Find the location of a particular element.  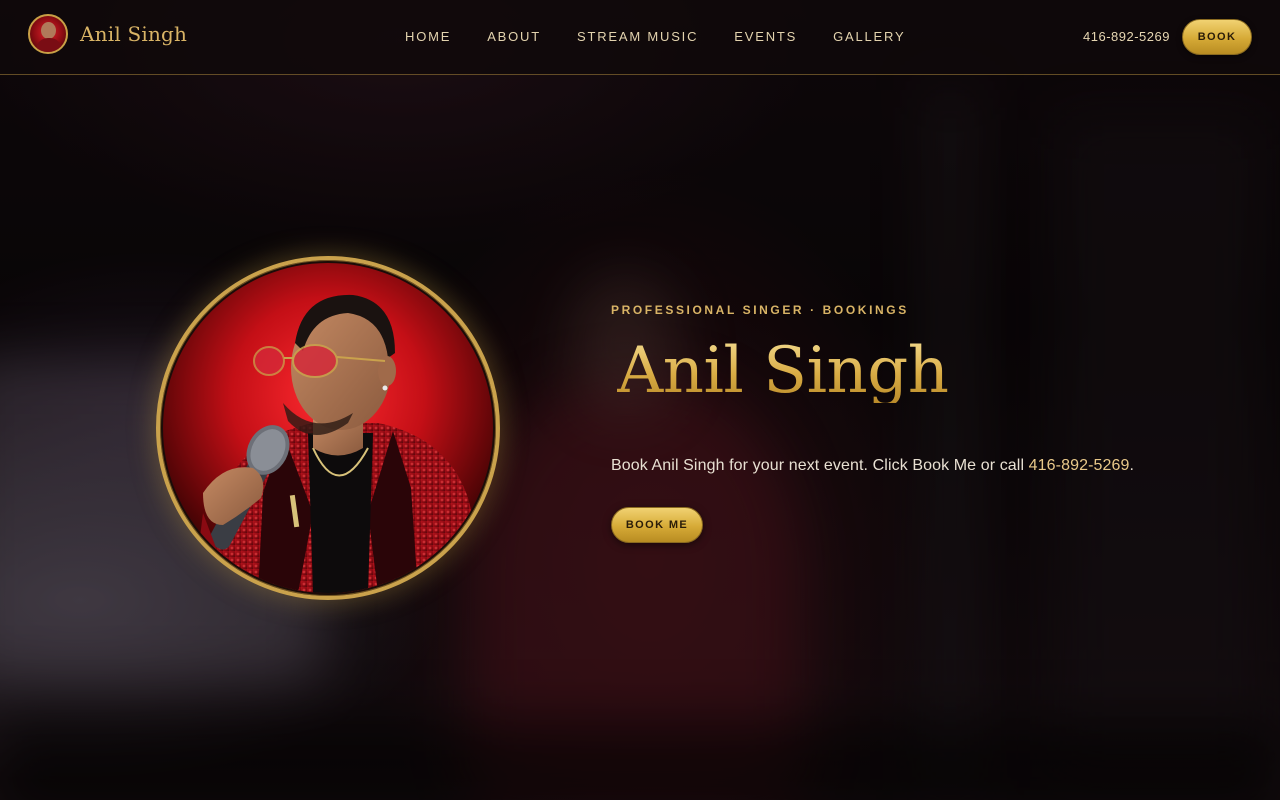

header-phone-link: 416-892-5269 is located at coordinates (1126, 36).